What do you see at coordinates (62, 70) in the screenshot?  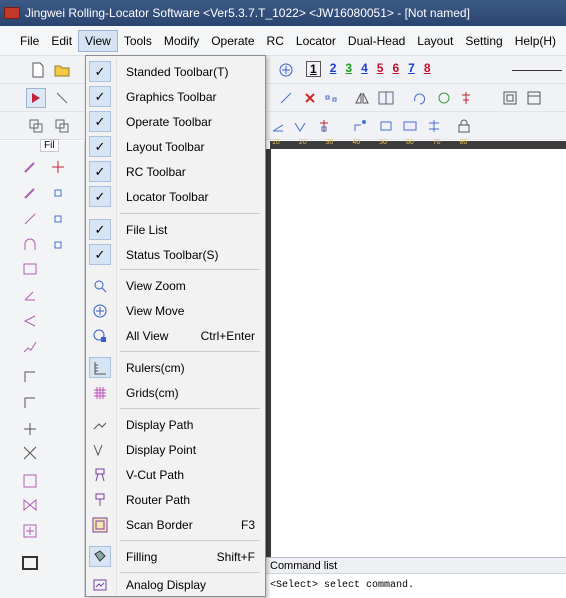 I see `open-folder-icon` at bounding box center [62, 70].